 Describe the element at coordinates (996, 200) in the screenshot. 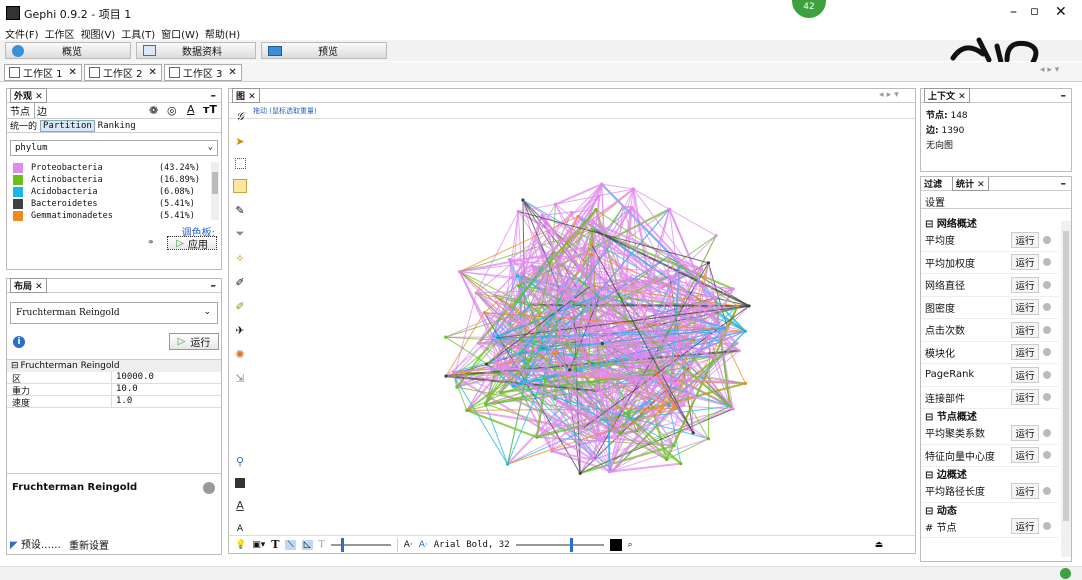

I see `settings-link: 设置` at that location.